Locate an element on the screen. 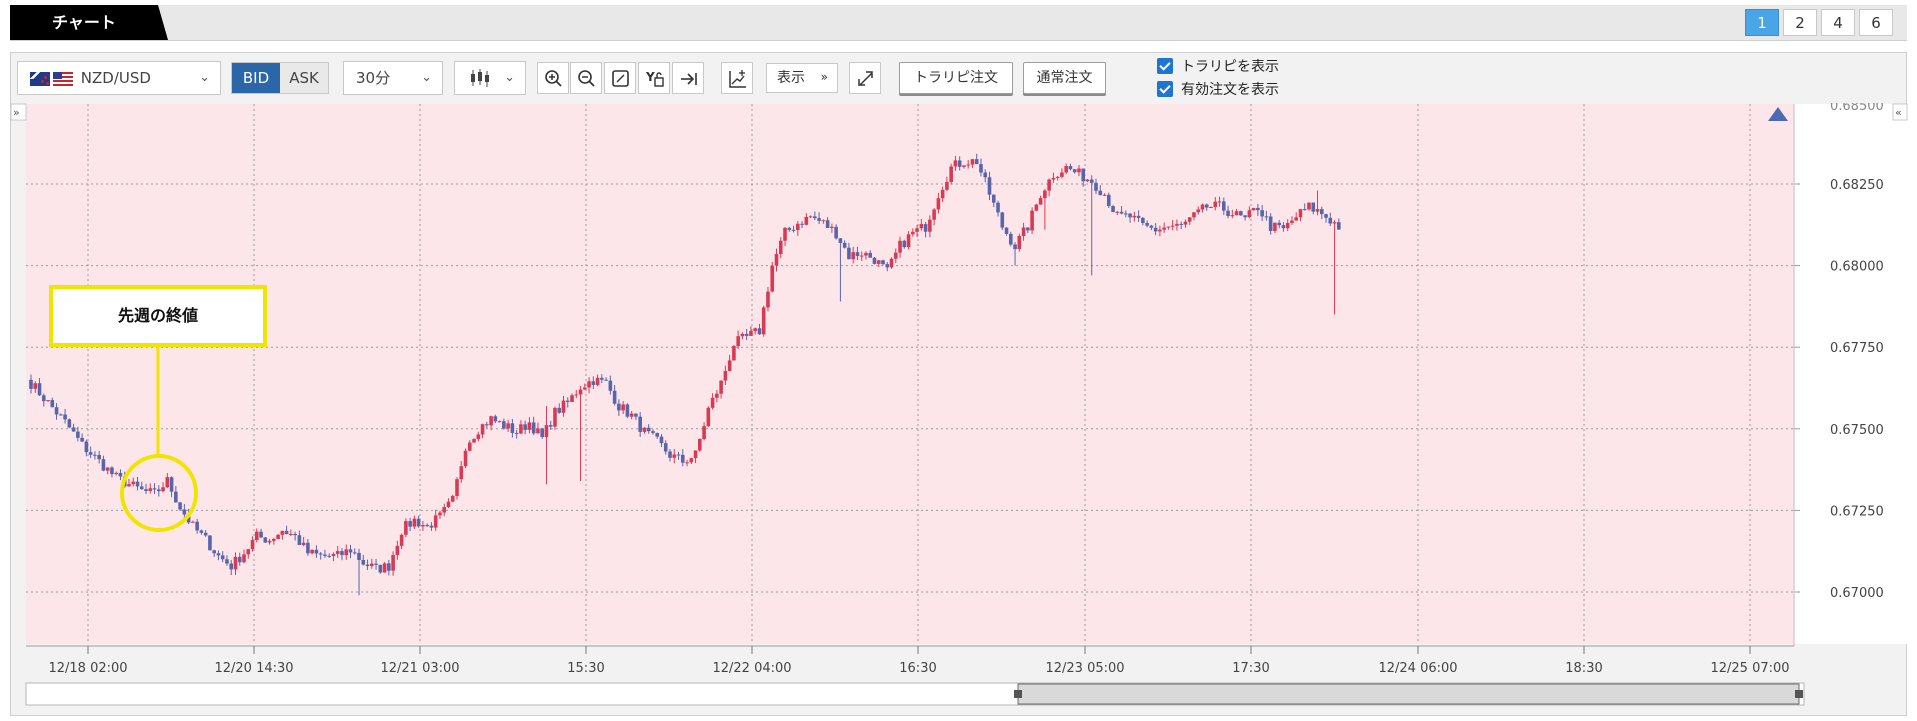 This screenshot has height=721, width=1917. navigator-range-window is located at coordinates (1408, 694).